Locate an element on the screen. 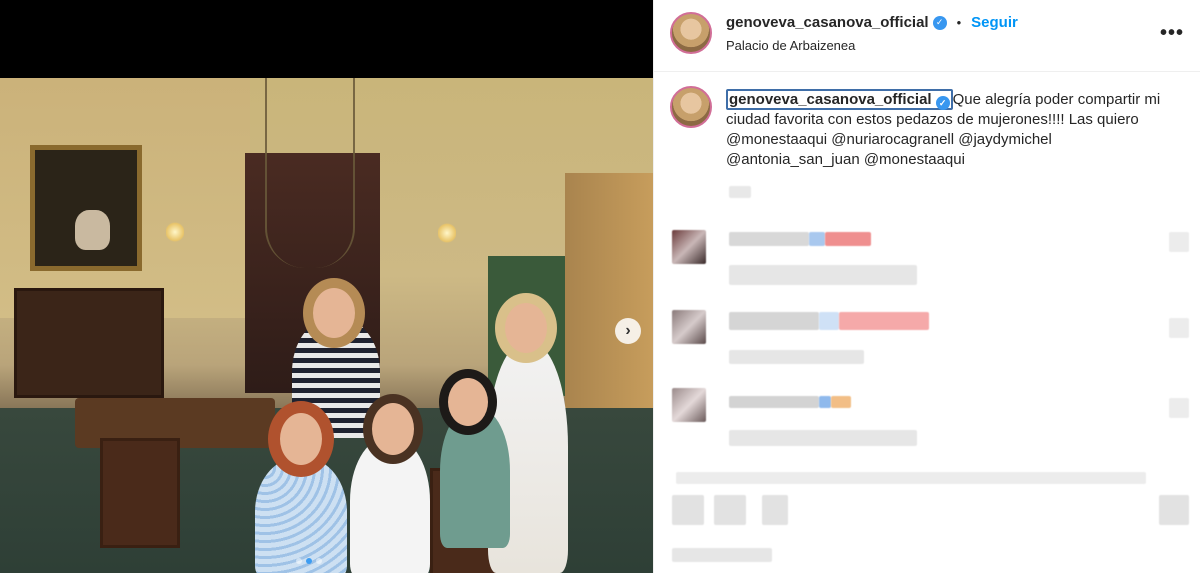  caption-username: genoveva_casanova_official is located at coordinates (830, 99).